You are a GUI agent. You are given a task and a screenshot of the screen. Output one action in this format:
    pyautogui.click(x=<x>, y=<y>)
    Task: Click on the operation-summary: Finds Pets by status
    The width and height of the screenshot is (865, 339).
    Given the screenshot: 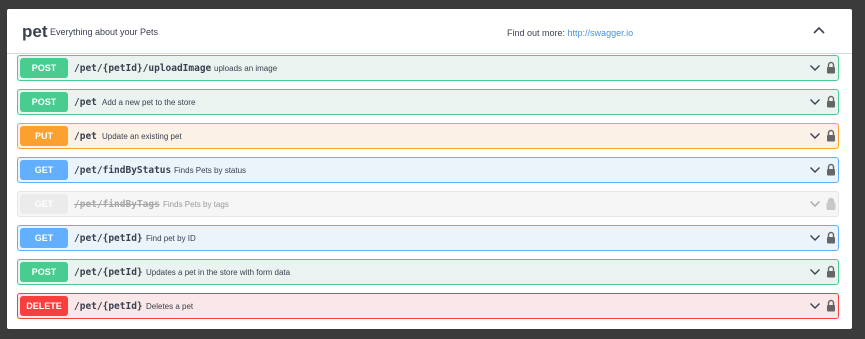 What is the action you would take?
    pyautogui.click(x=210, y=170)
    